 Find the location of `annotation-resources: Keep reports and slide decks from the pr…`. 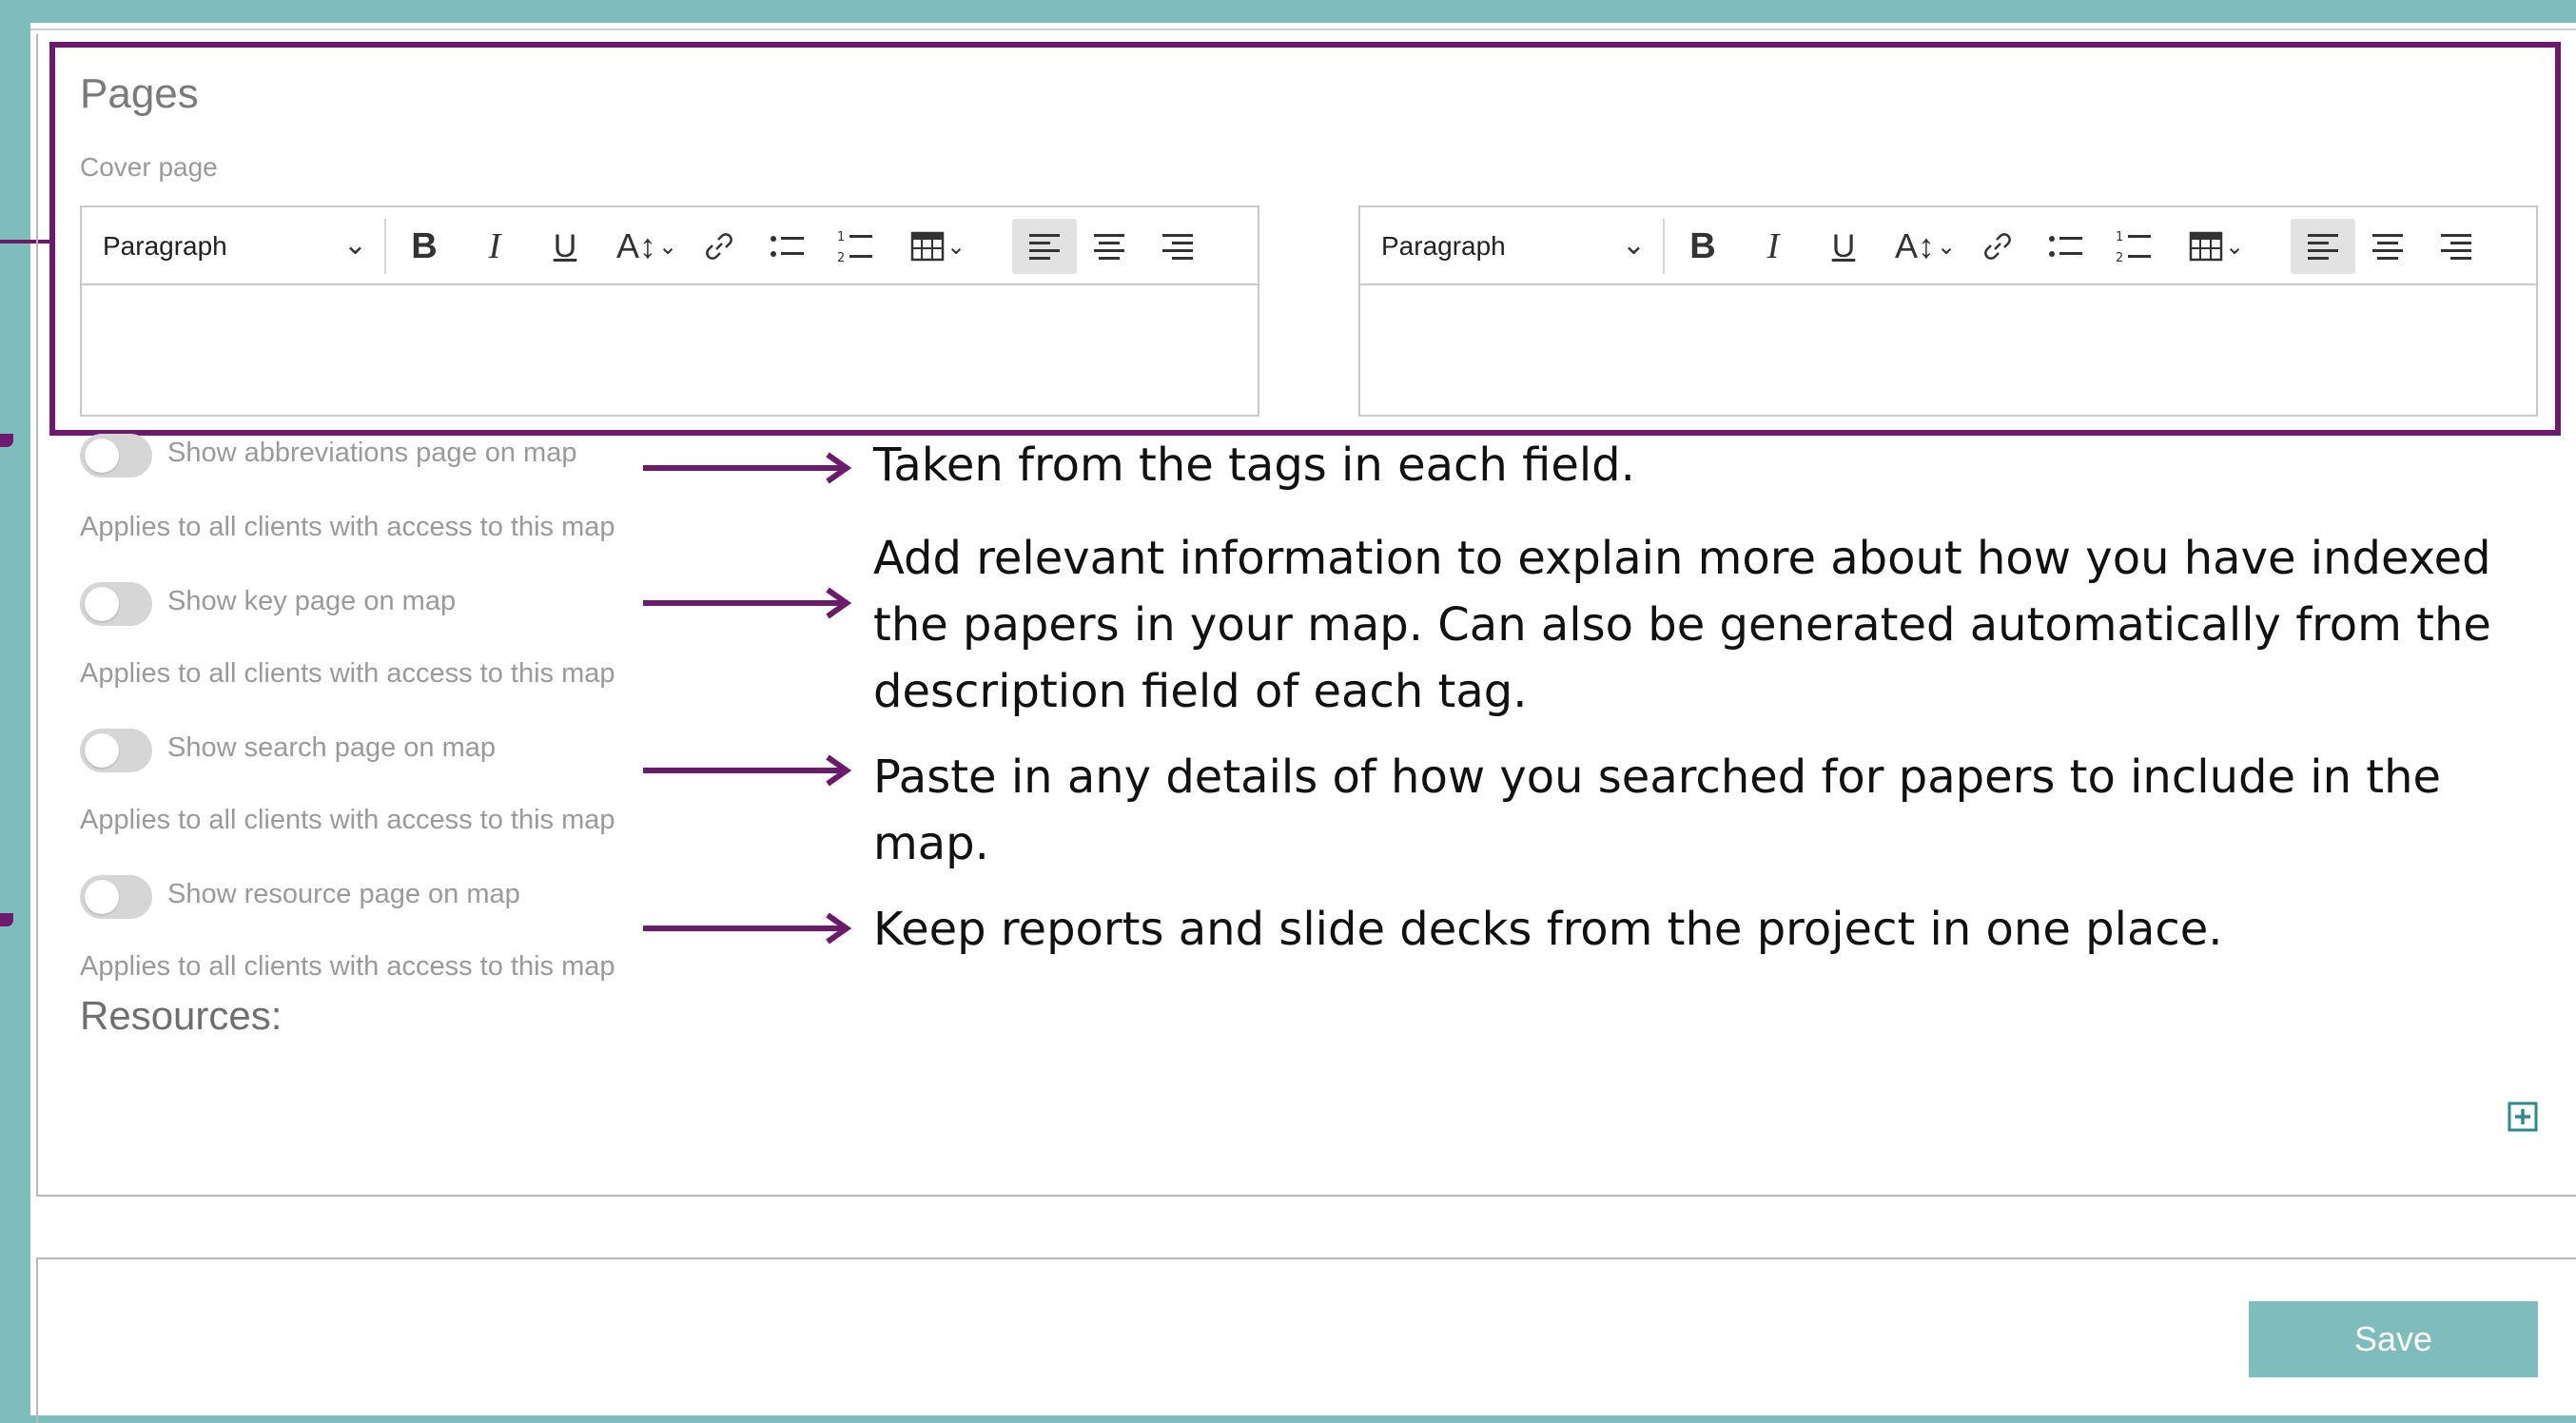

annotation-resources: Keep reports and slide decks from the pr… is located at coordinates (1548, 929).